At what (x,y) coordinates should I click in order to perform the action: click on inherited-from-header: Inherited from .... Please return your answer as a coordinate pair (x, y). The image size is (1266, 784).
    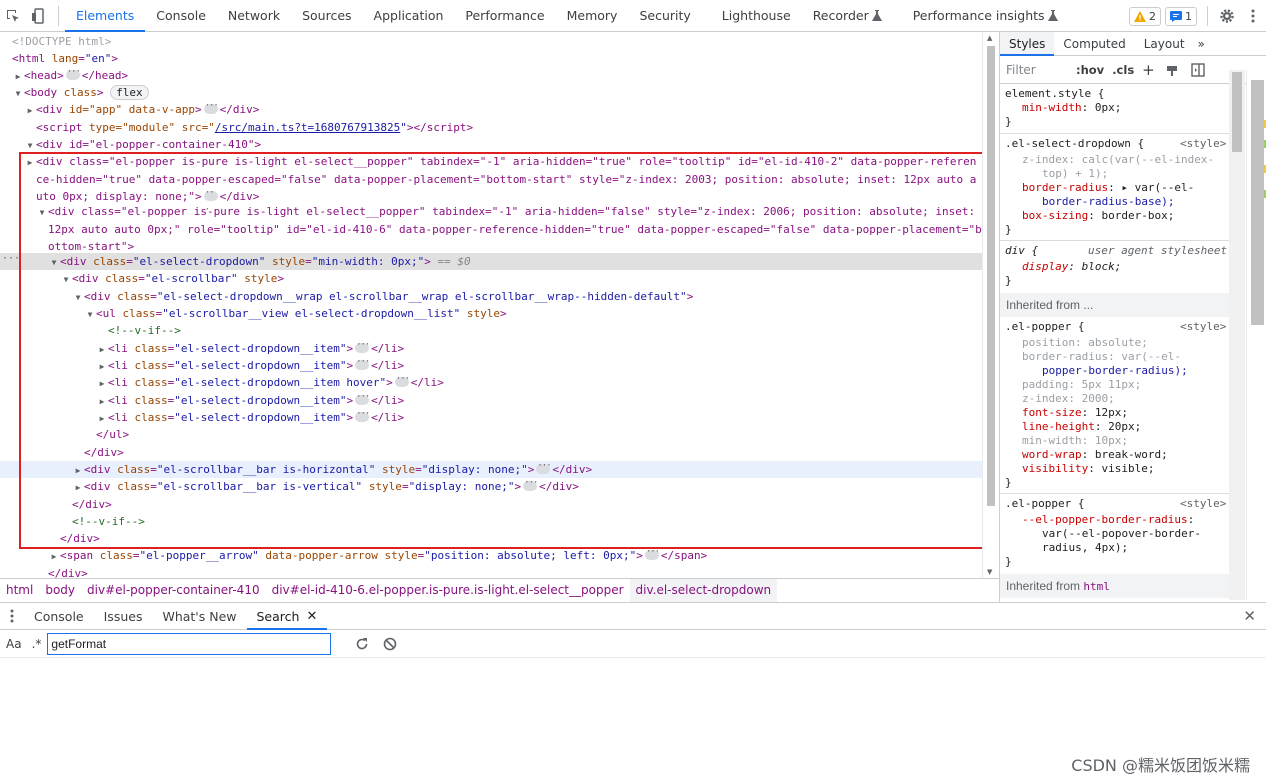
    Looking at the image, I should click on (1114, 305).